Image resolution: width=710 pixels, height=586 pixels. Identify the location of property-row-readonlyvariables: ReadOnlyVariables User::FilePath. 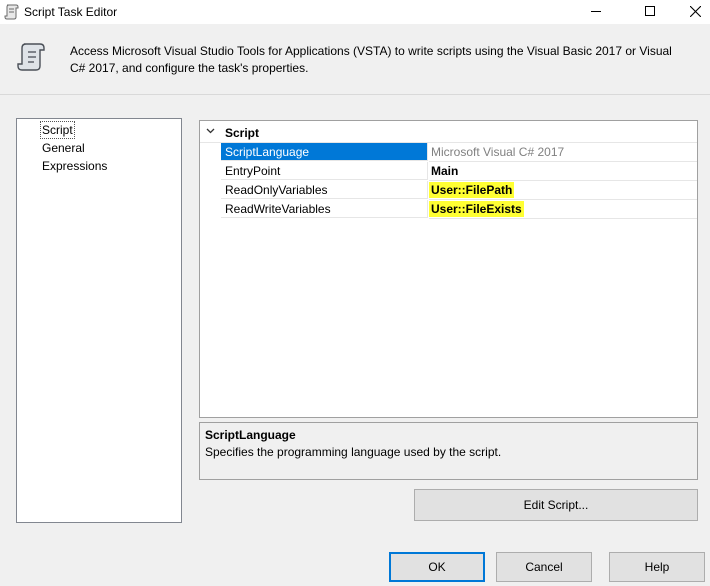
(448, 190).